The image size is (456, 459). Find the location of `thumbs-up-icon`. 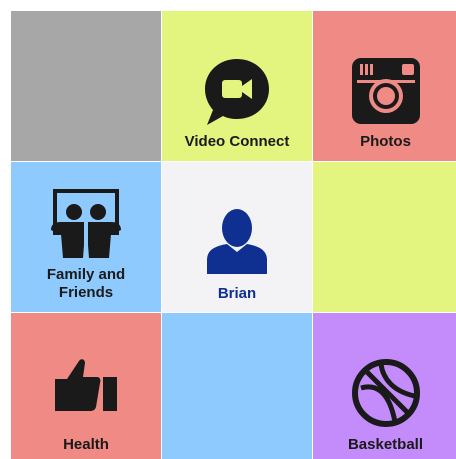

thumbs-up-icon is located at coordinates (86, 385).